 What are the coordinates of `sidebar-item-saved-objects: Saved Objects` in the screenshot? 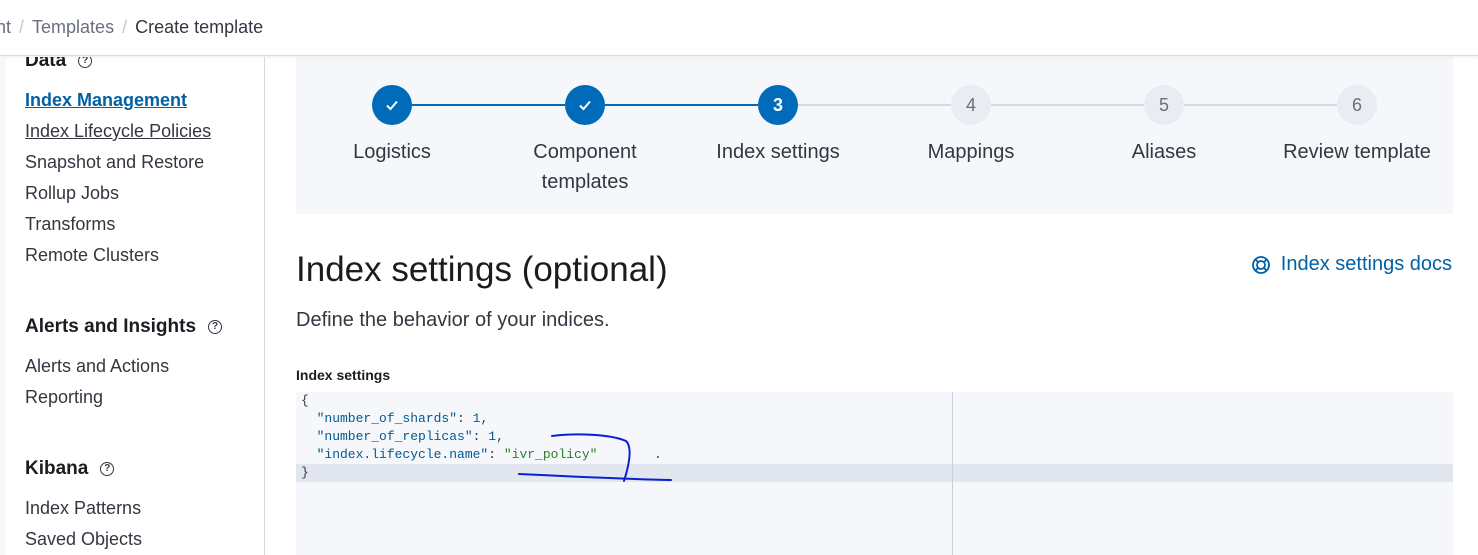 It's located at (83, 539).